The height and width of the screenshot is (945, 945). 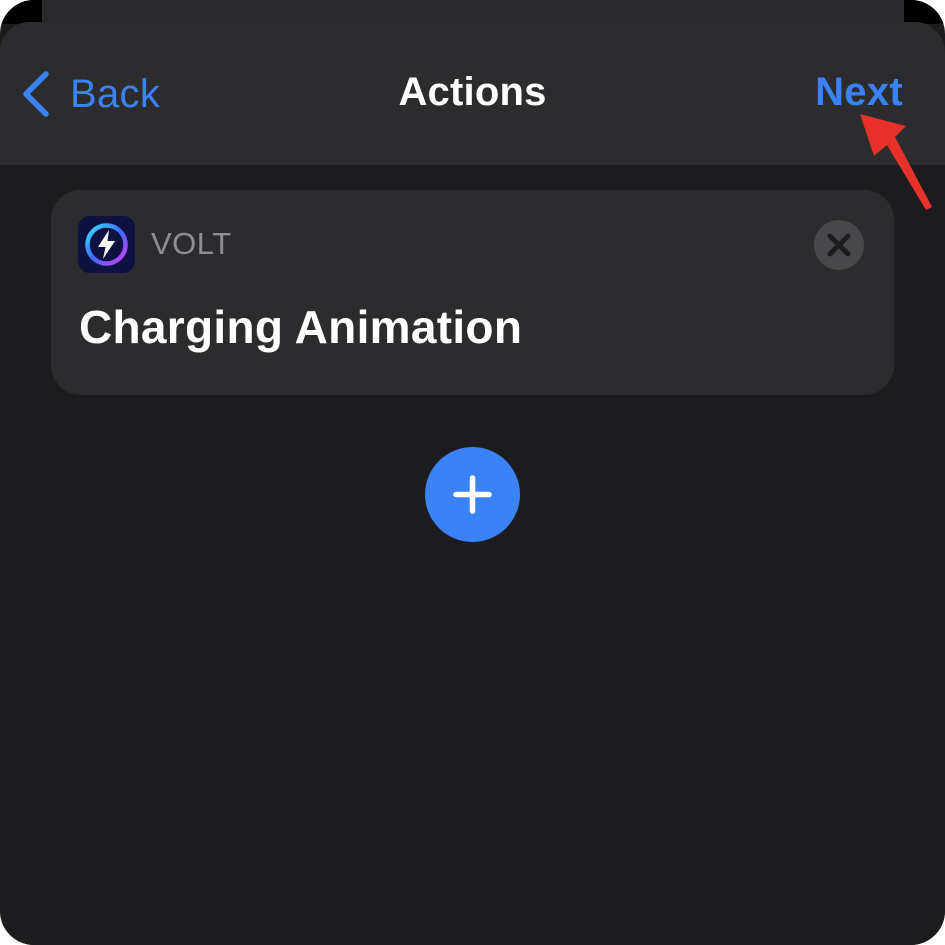 What do you see at coordinates (859, 92) in the screenshot?
I see `next-button: Next` at bounding box center [859, 92].